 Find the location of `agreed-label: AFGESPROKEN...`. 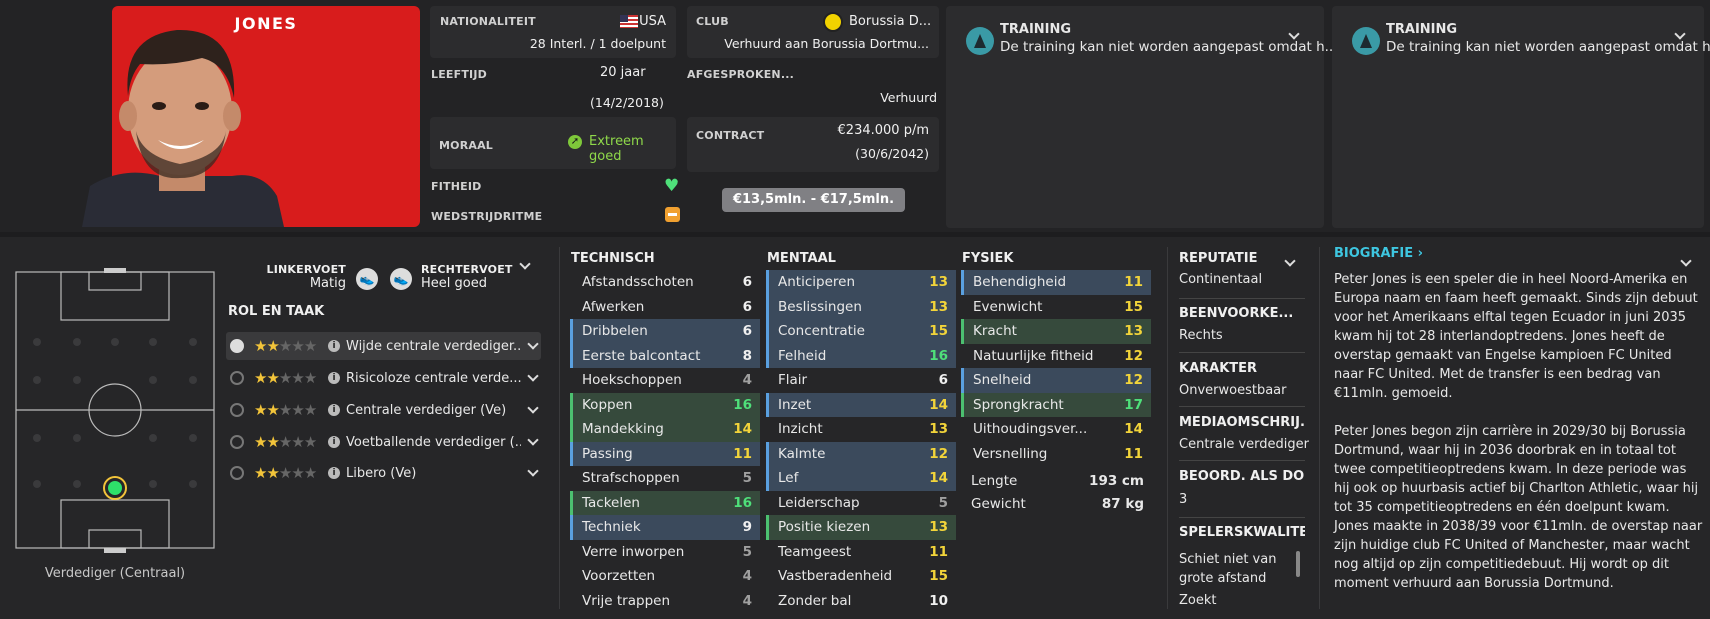

agreed-label: AFGESPROKEN... is located at coordinates (740, 74).